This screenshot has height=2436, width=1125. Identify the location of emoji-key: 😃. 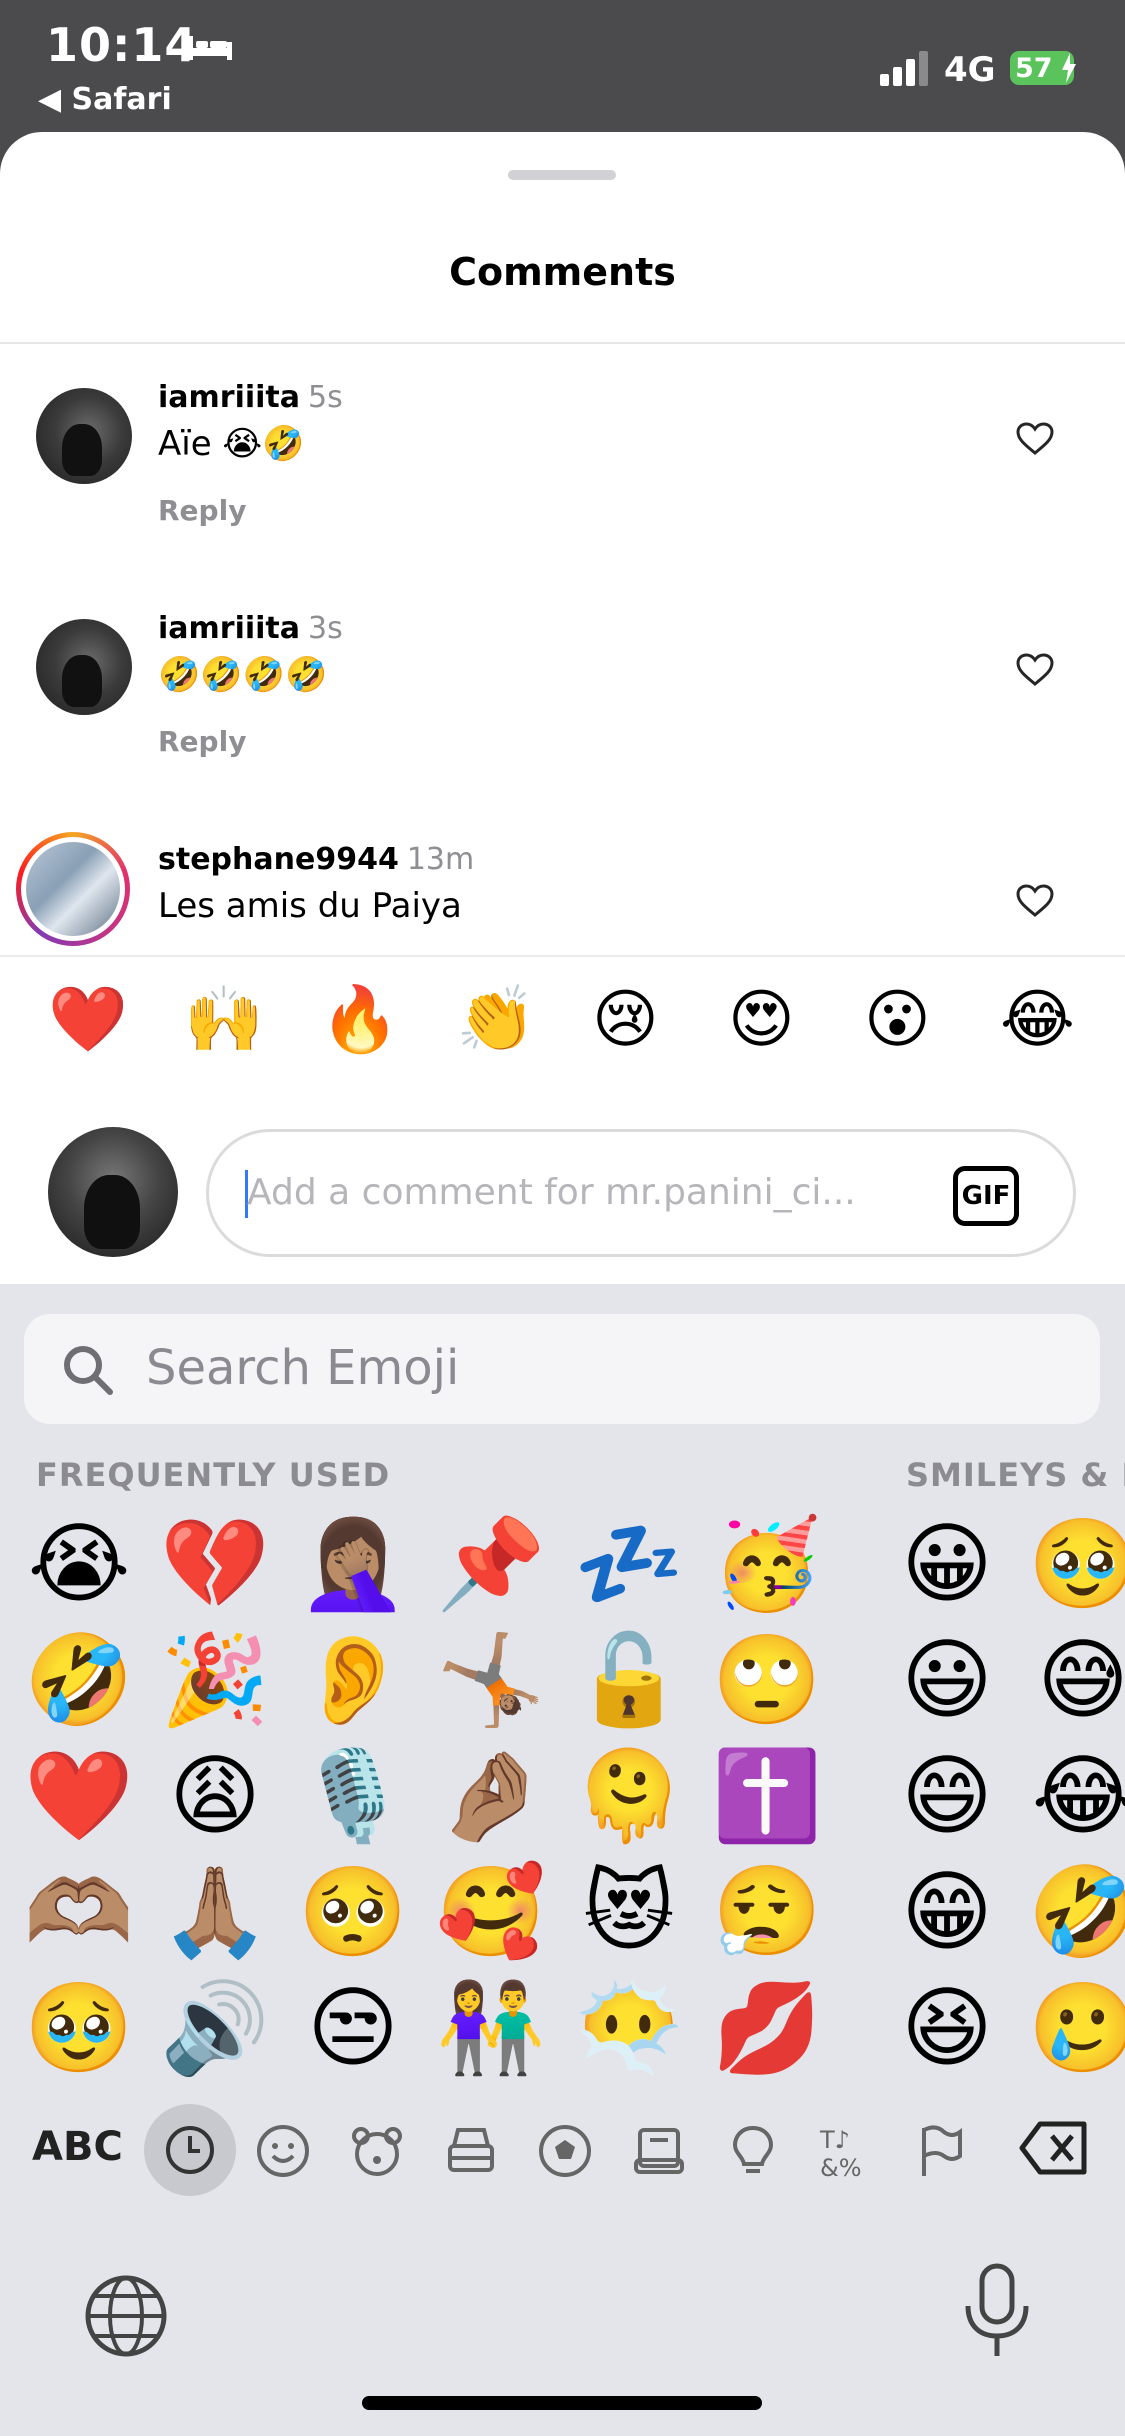
(947, 1680).